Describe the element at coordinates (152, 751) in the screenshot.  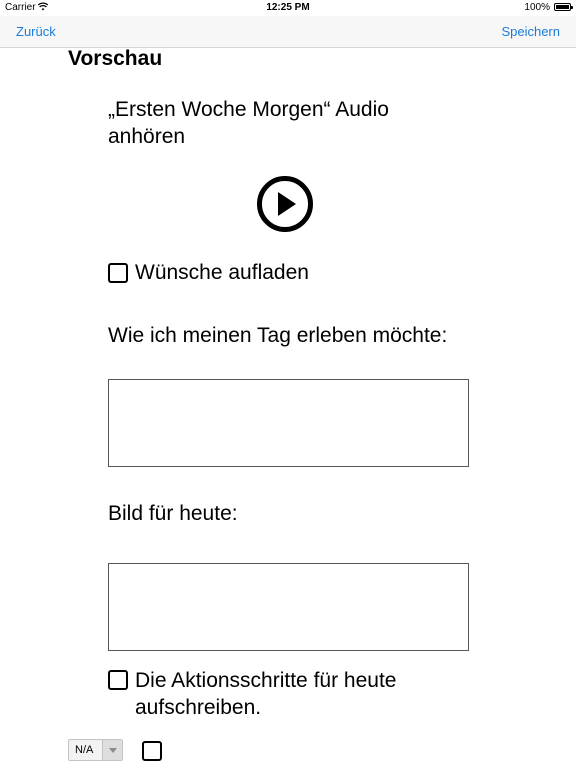
I see `extra-checkbox` at that location.